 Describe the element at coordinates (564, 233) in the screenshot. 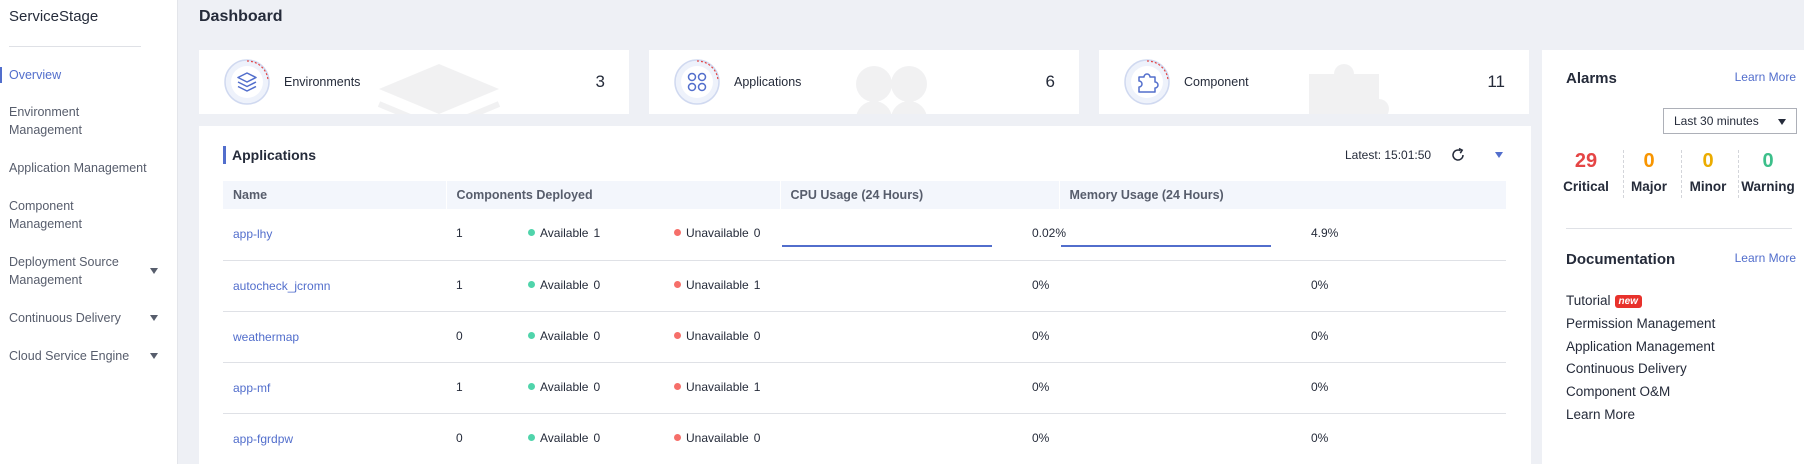

I see `available-status: Available 1` at that location.